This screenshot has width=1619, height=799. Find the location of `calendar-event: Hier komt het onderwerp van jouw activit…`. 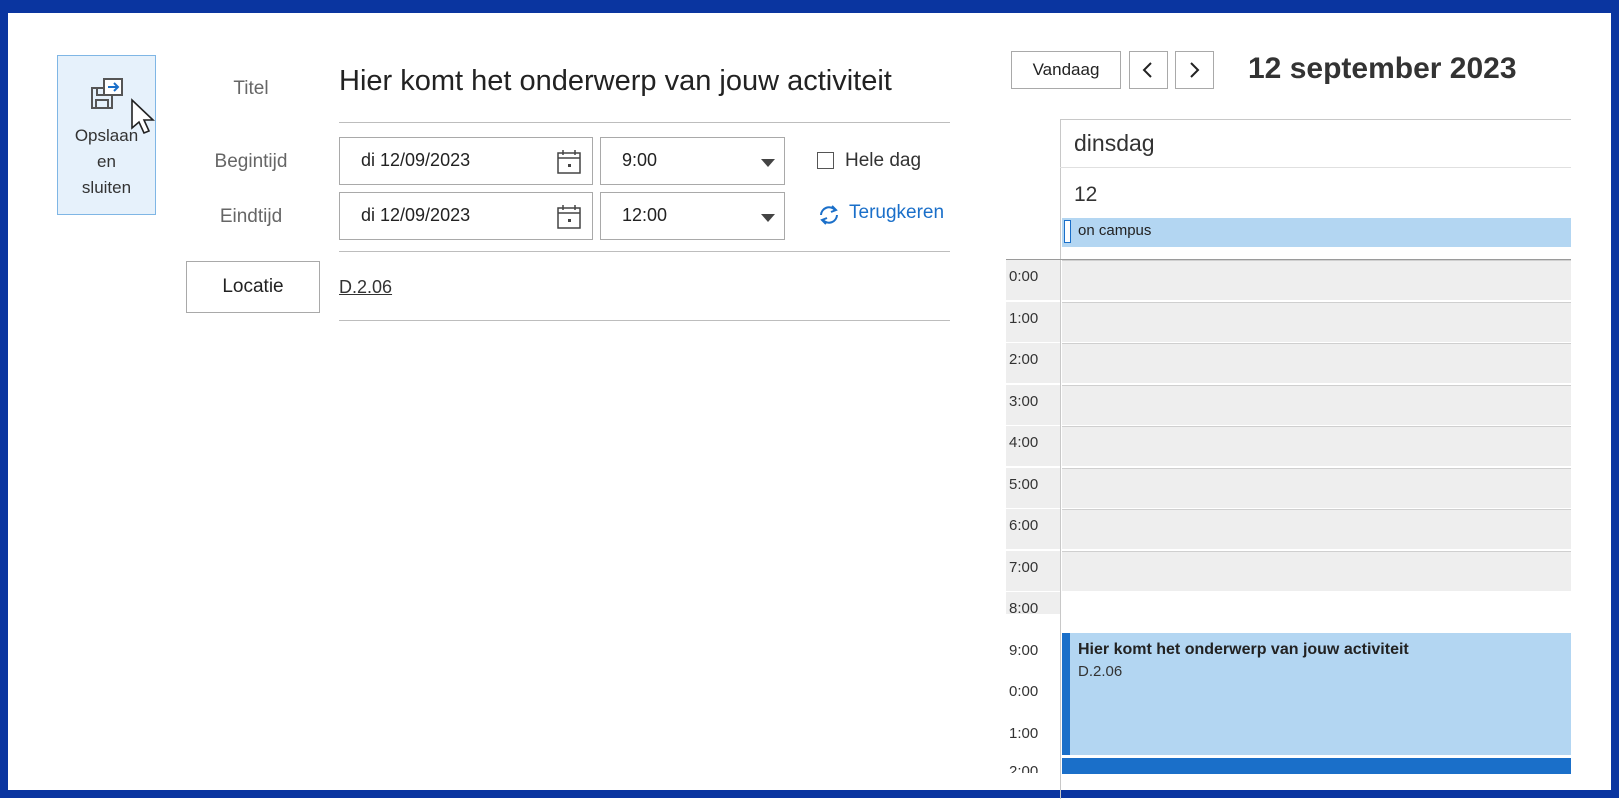

calendar-event: Hier komt het onderwerp van jouw activit… is located at coordinates (1316, 694).